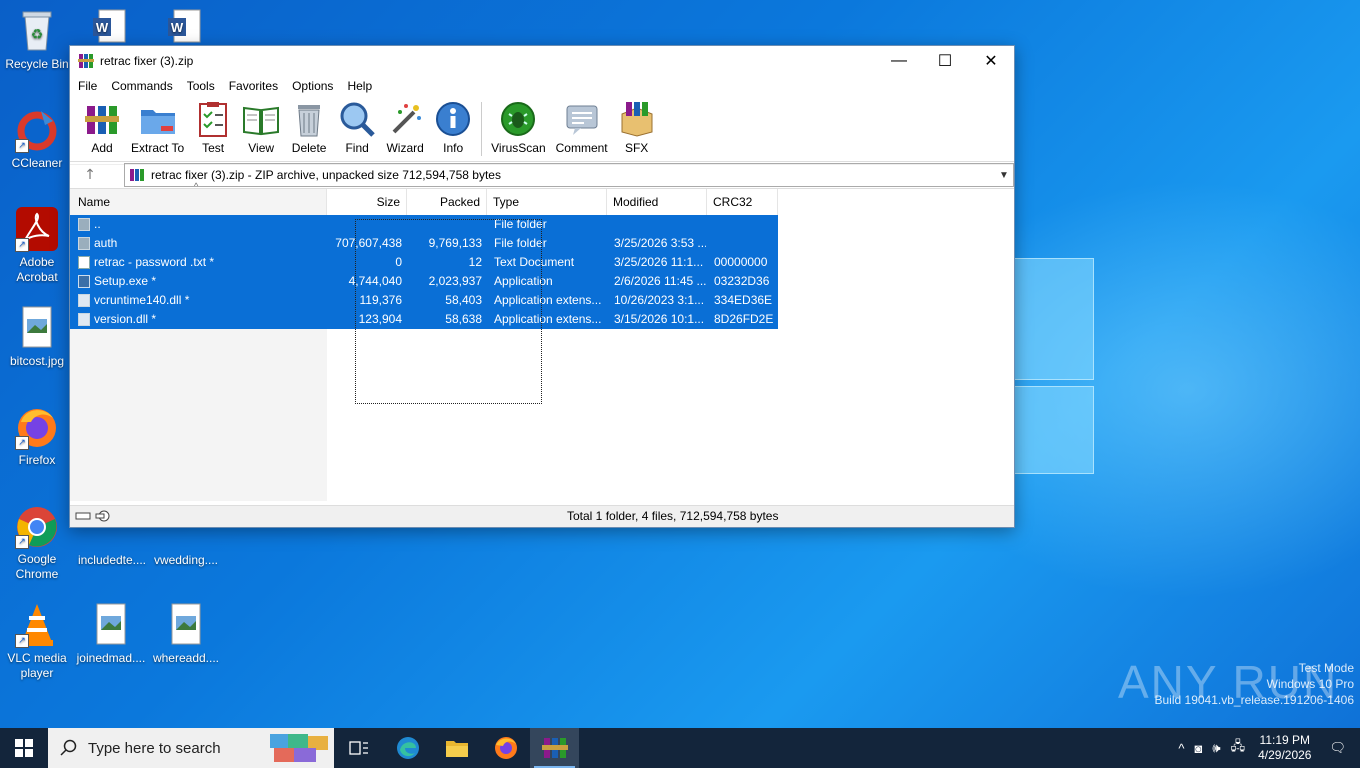 The width and height of the screenshot is (1360, 768). What do you see at coordinates (582, 120) in the screenshot?
I see `comment-icon` at bounding box center [582, 120].